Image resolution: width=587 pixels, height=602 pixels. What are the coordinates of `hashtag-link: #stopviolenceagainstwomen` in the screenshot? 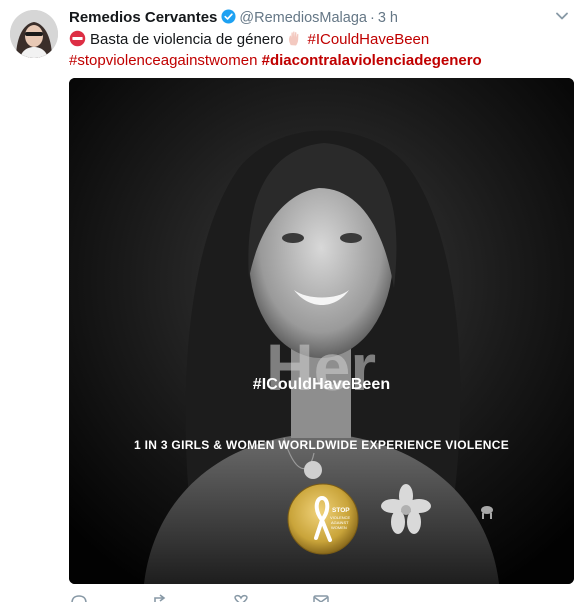 It's located at (163, 60).